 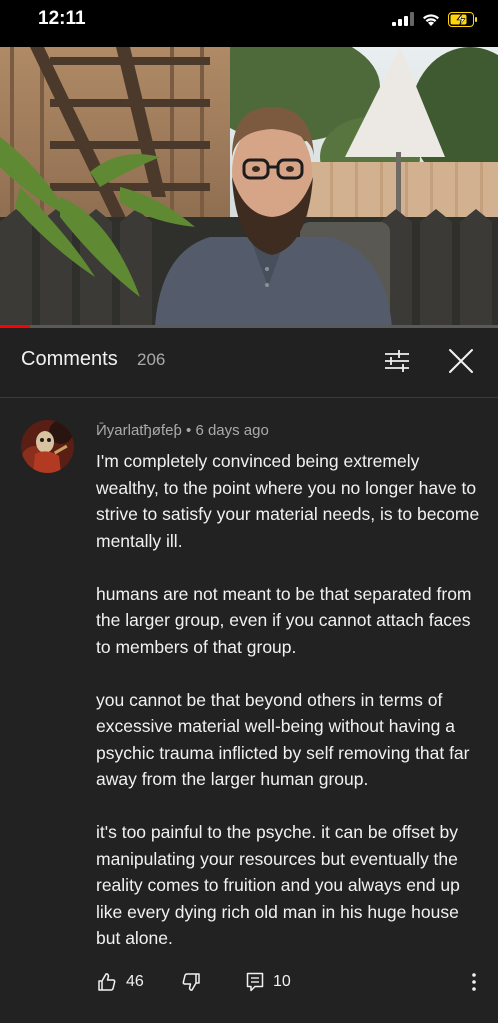 I want to click on filter-button, so click(x=397, y=361).